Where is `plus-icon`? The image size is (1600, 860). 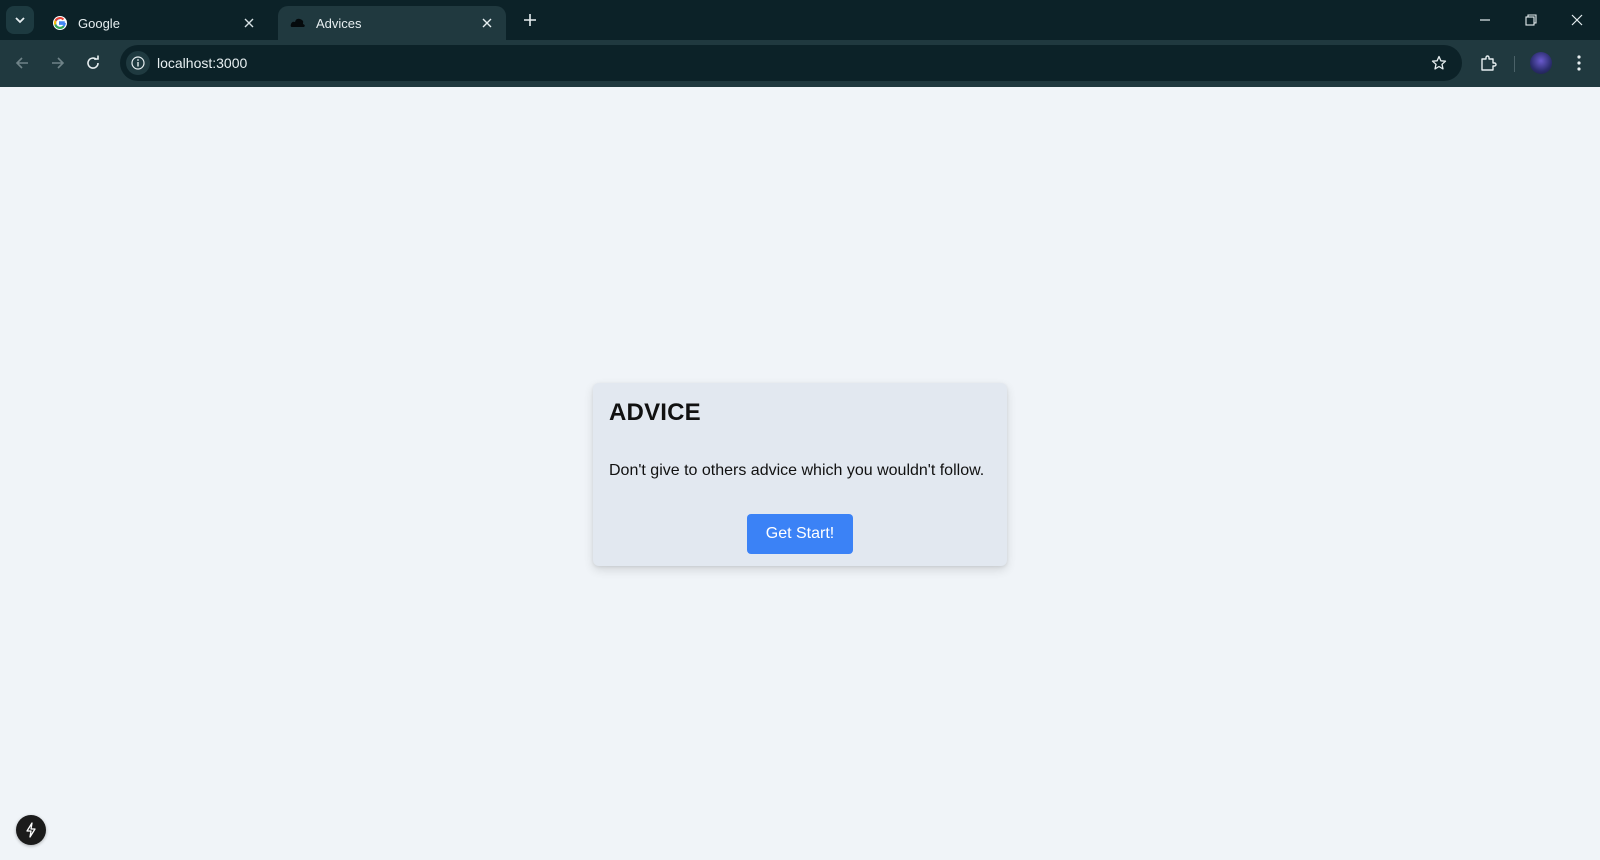
plus-icon is located at coordinates (530, 20).